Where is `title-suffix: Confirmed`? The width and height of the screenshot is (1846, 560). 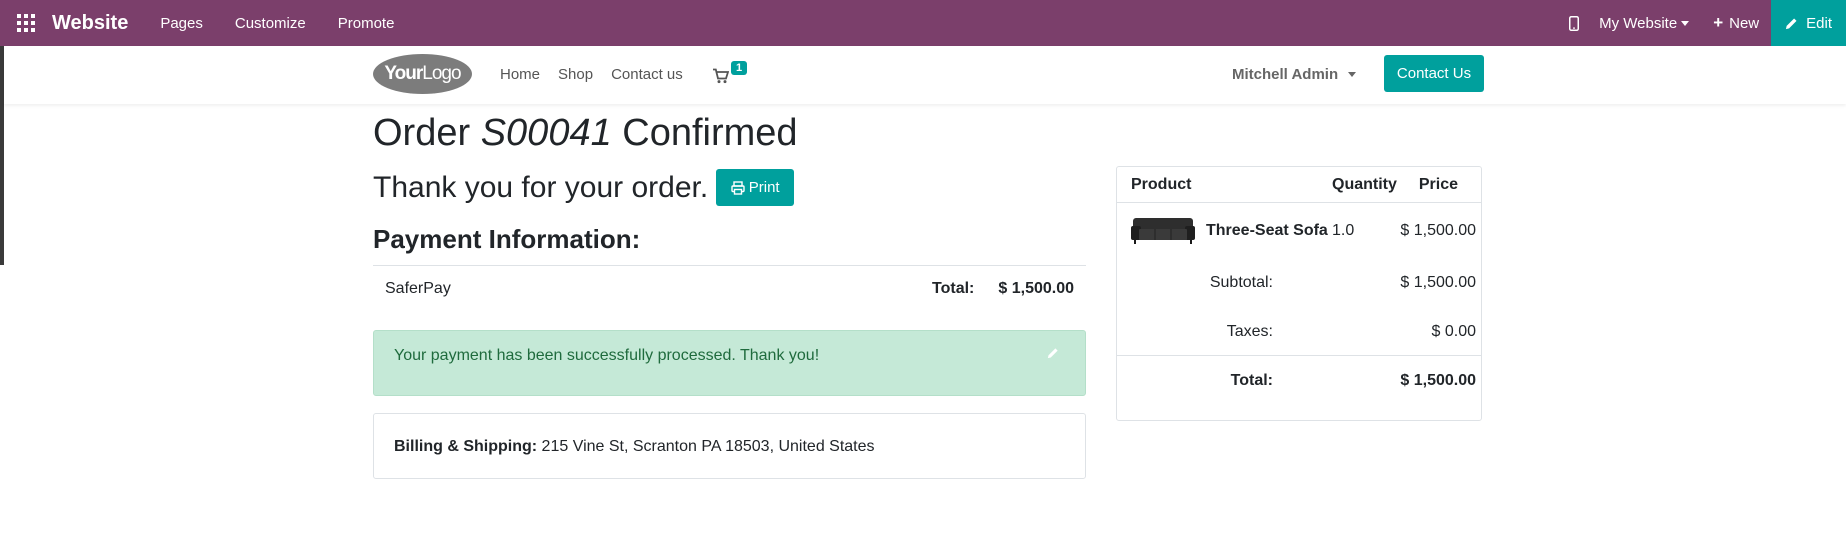 title-suffix: Confirmed is located at coordinates (710, 133).